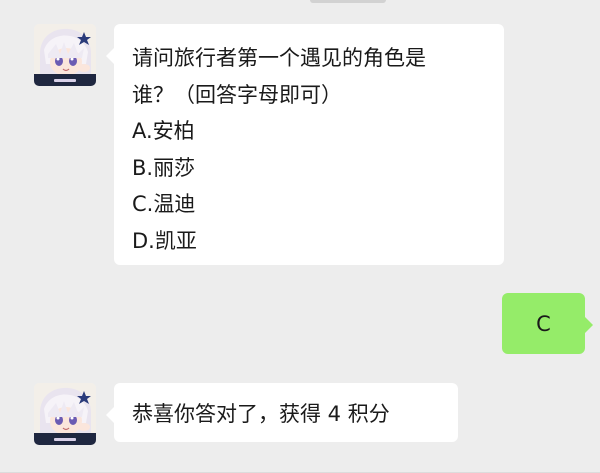 This screenshot has height=473, width=600. I want to click on question-line-1: 请问旅行者第一个遇见的角色是, so click(279, 58).